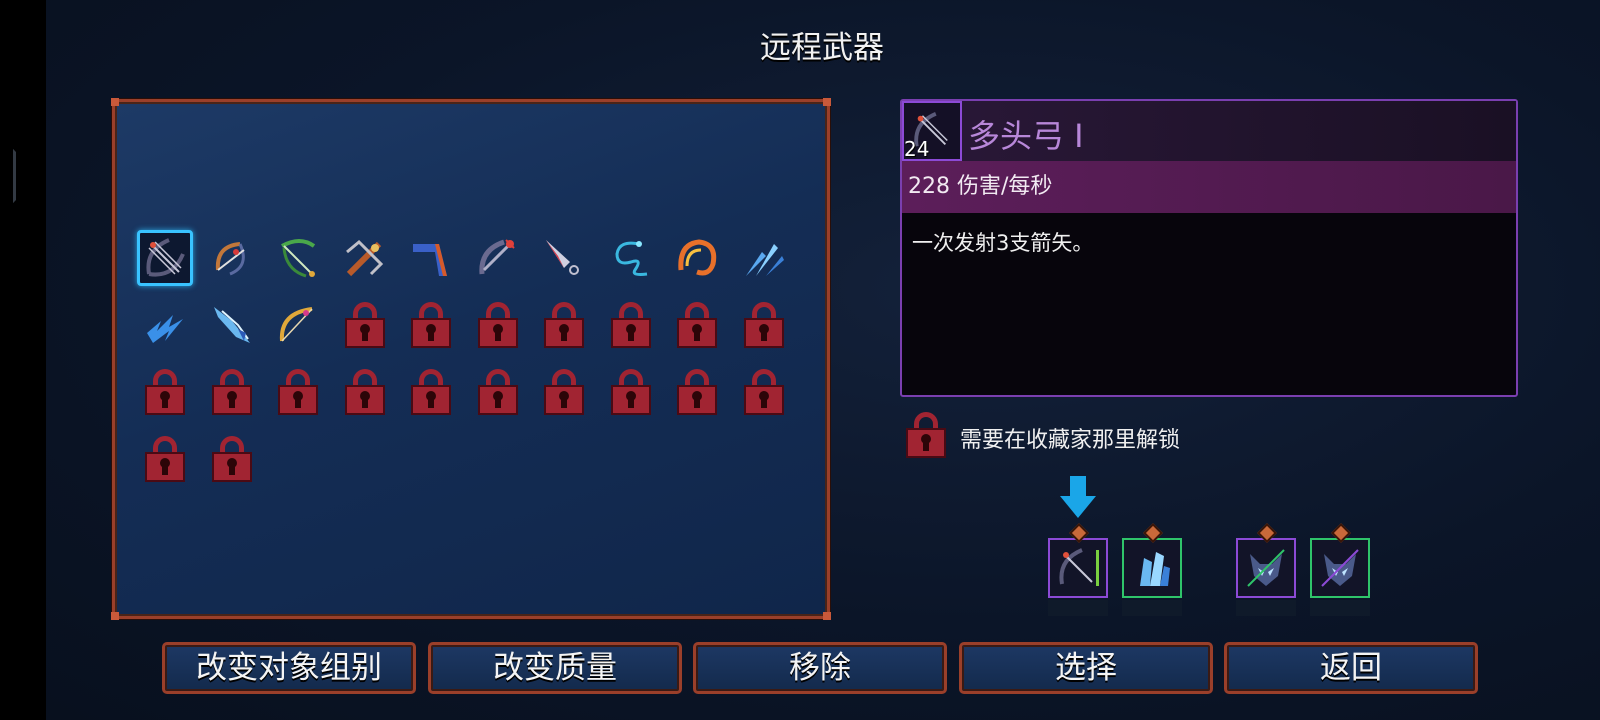 The height and width of the screenshot is (720, 1600). What do you see at coordinates (289, 668) in the screenshot?
I see `change-group-button: 改变对象组别` at bounding box center [289, 668].